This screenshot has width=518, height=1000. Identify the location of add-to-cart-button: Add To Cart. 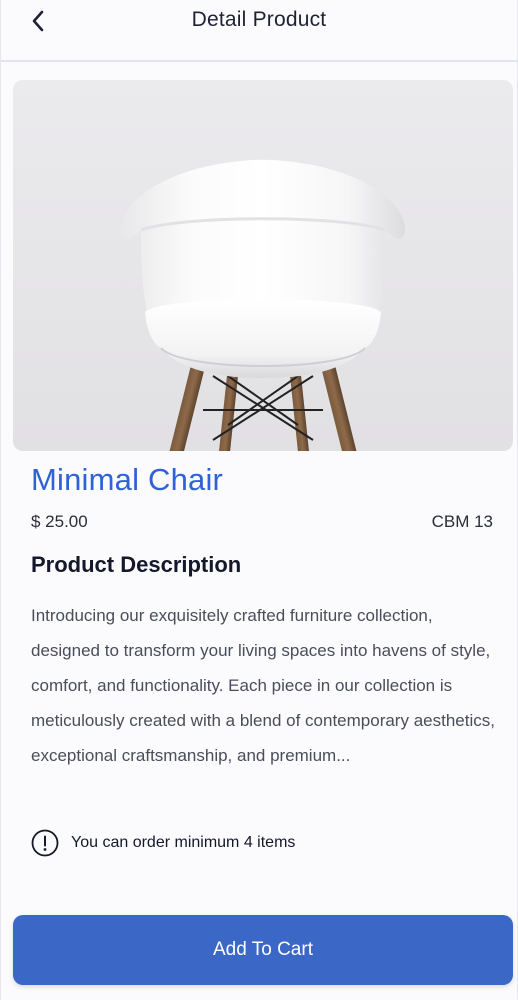
(263, 950).